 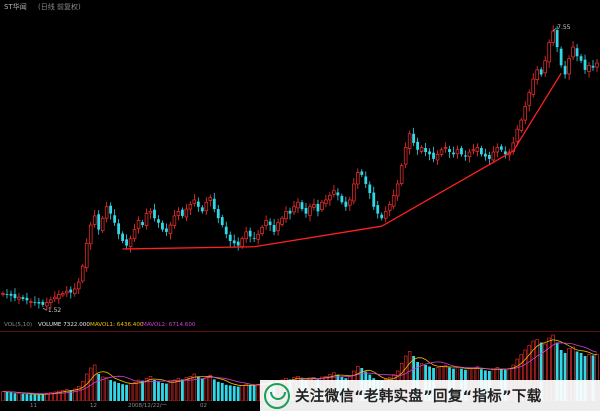 I want to click on mavol1-value: MAVOL1: 6436.400, so click(x=117, y=325).